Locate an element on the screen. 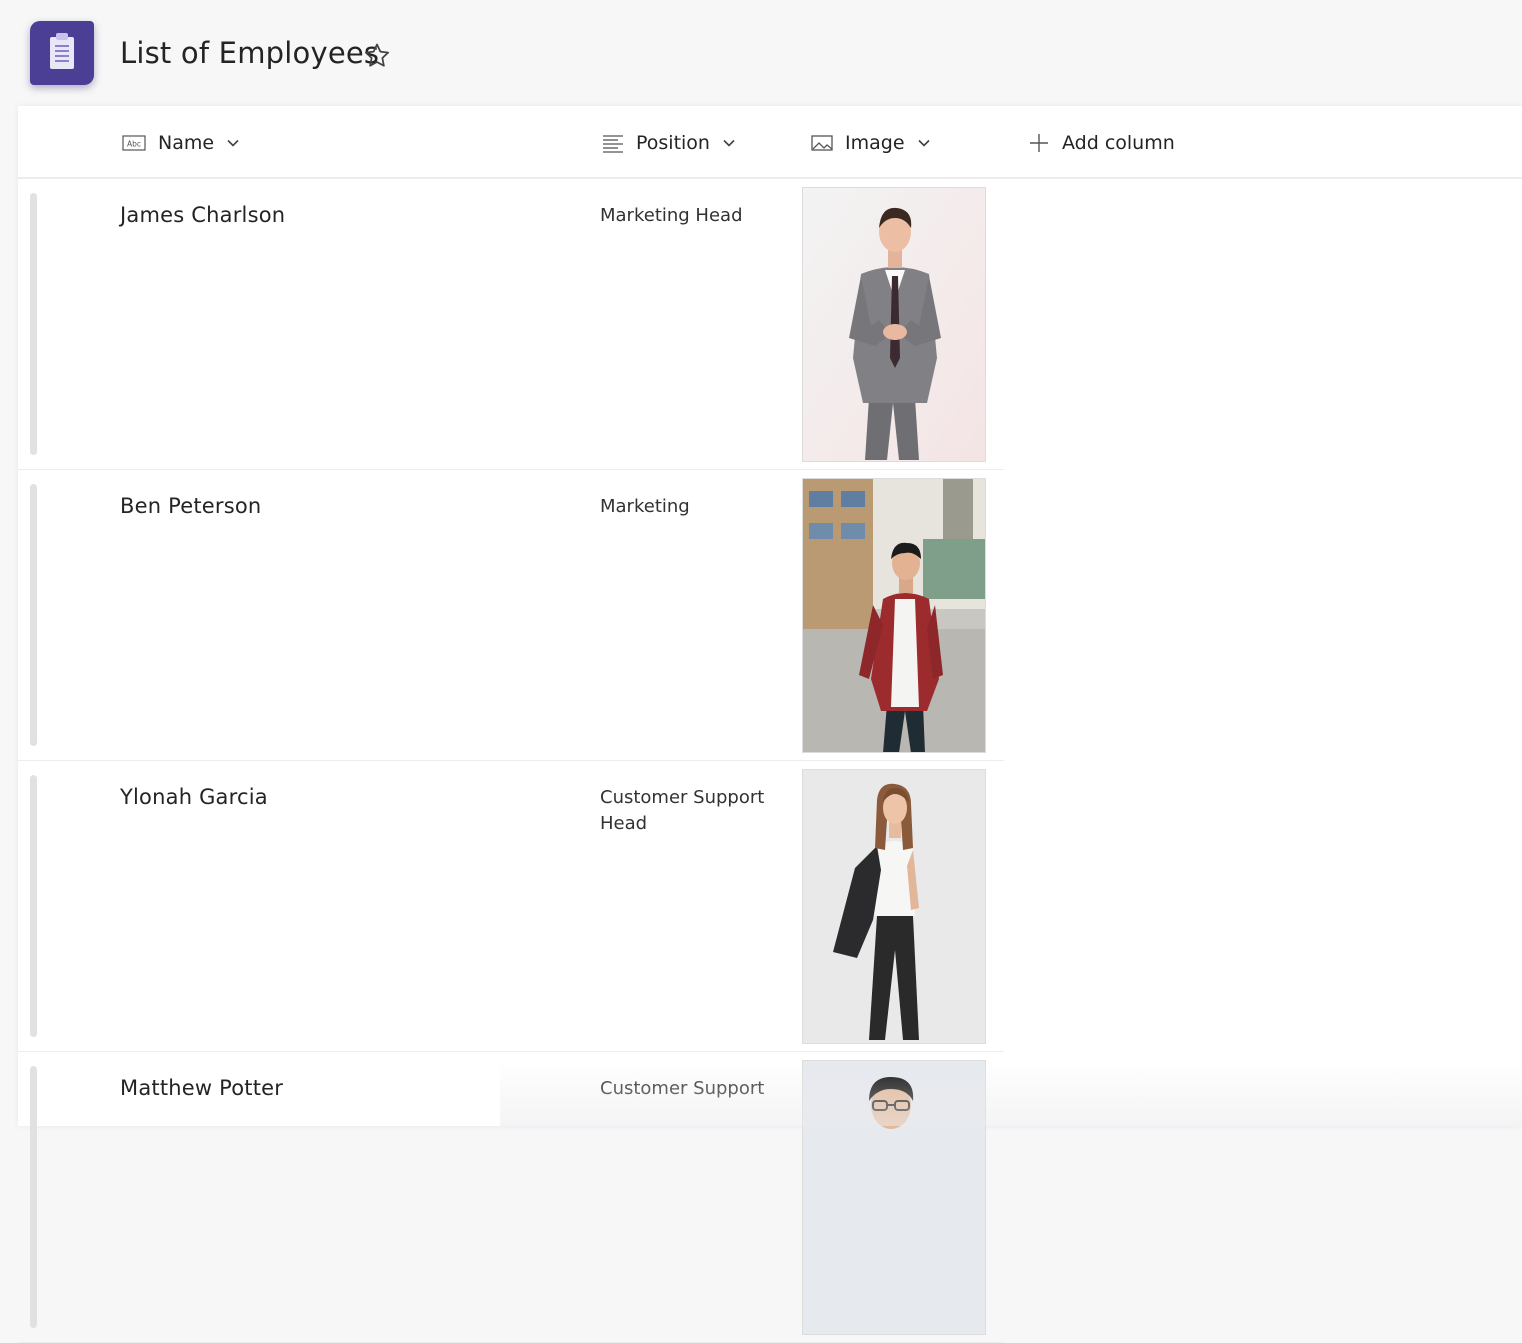 Image resolution: width=1522 pixels, height=1343 pixels. employee-name: Ben Peterson is located at coordinates (190, 506).